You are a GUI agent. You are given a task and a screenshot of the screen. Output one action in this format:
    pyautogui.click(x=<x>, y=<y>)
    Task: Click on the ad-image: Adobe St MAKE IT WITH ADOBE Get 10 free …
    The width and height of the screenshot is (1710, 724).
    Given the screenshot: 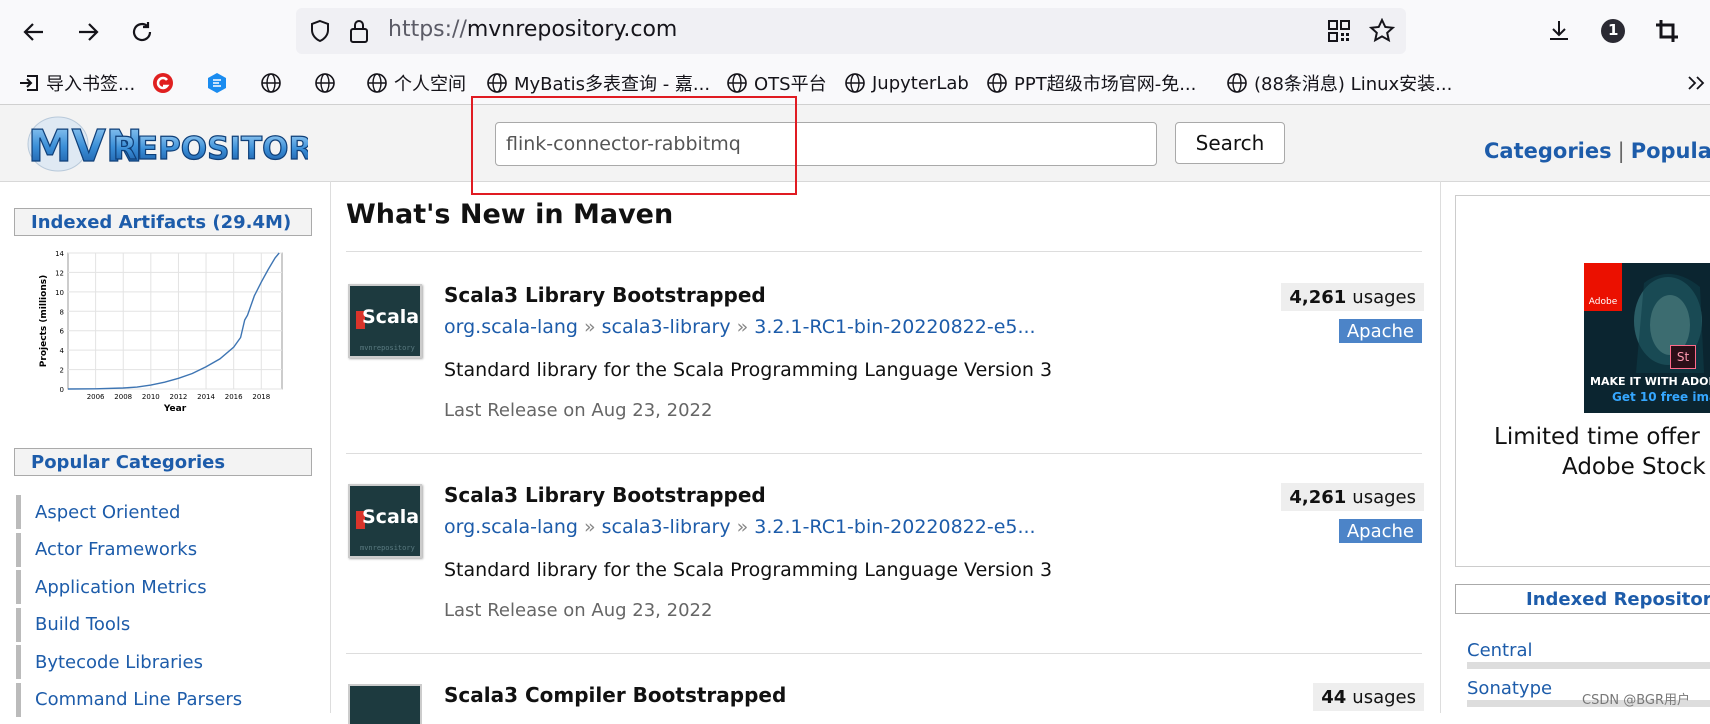 What is the action you would take?
    pyautogui.click(x=1647, y=338)
    